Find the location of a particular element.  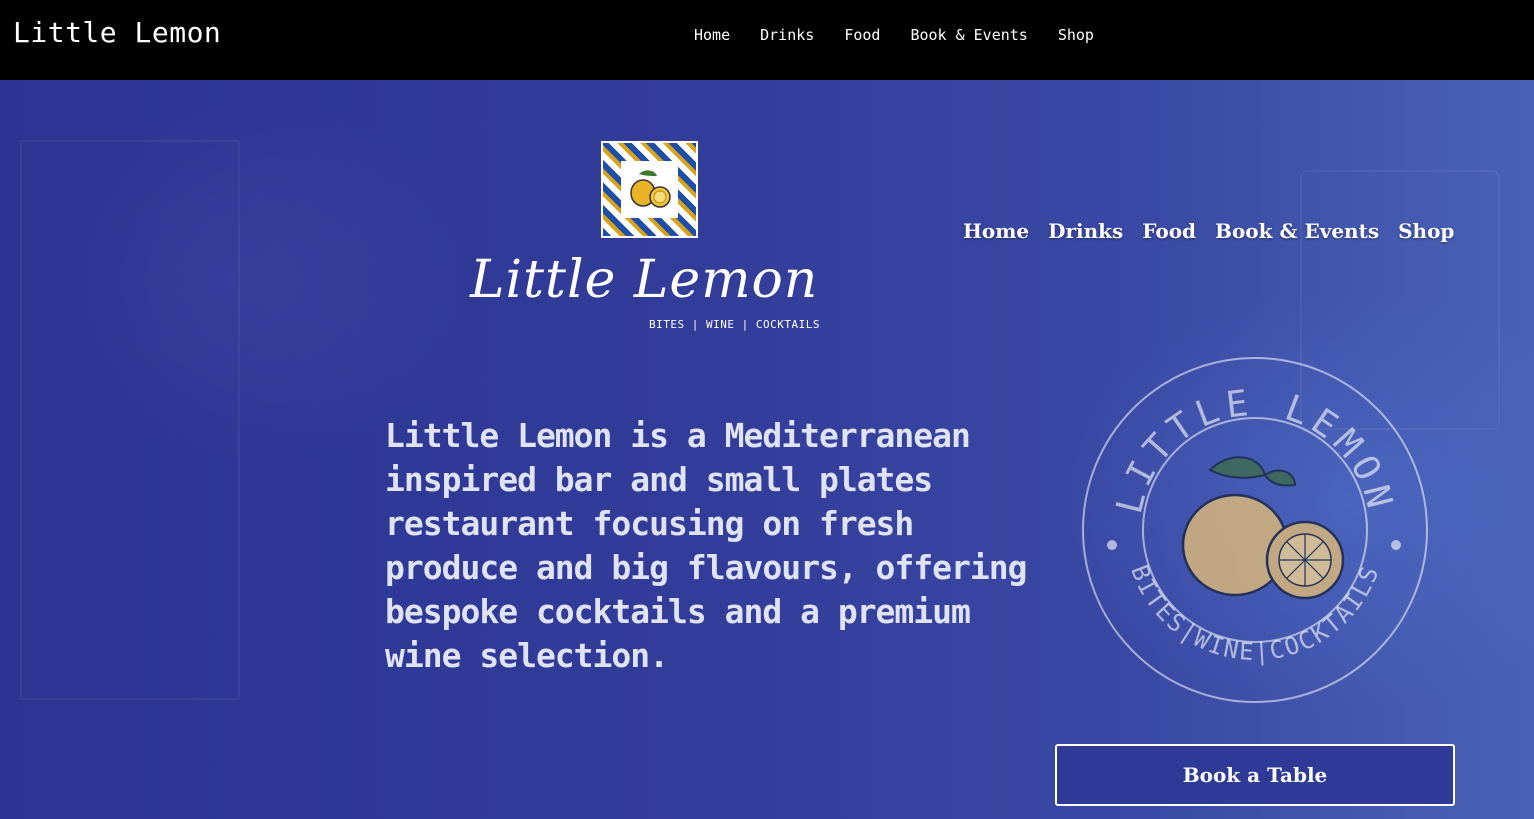

circular-badge: LITTLE LEMON BITES|WINE|COCKTAILS is located at coordinates (1255, 530).